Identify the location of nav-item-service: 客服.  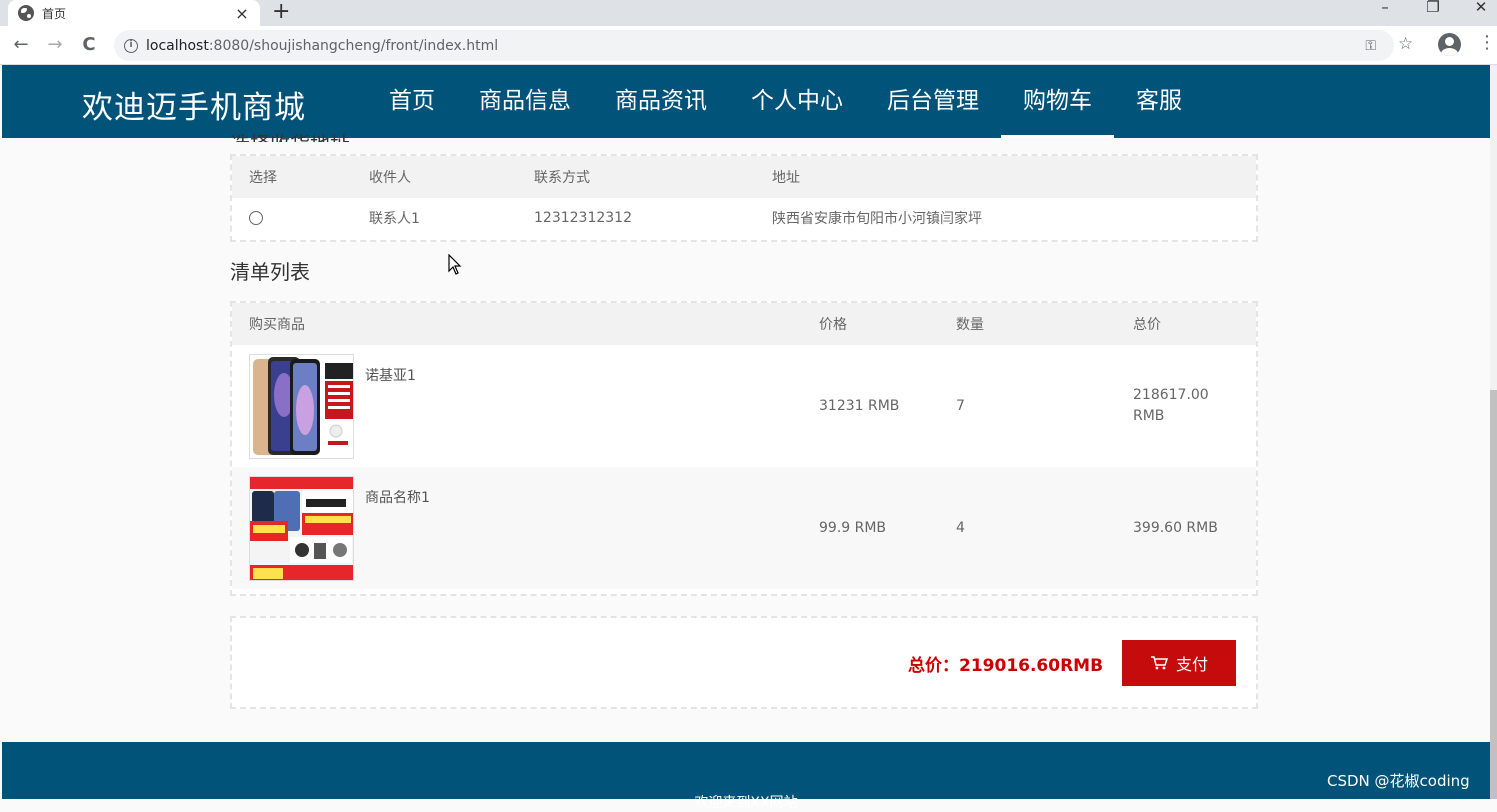
(1159, 101).